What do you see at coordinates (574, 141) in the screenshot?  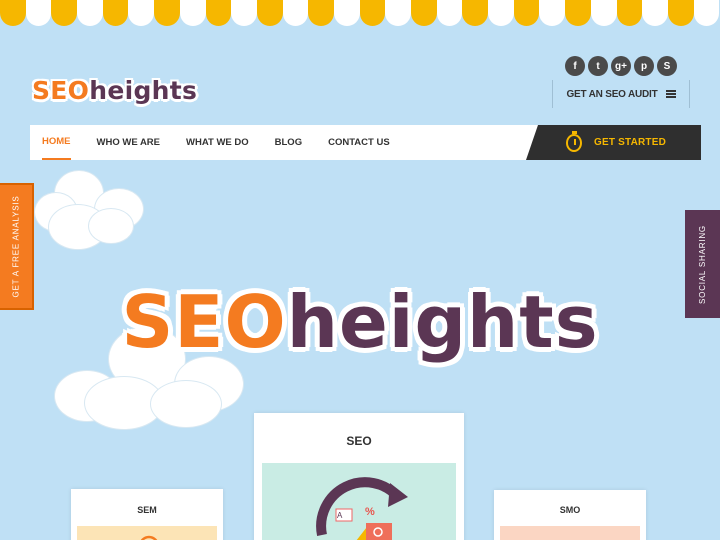 I see `stopwatch-icon` at bounding box center [574, 141].